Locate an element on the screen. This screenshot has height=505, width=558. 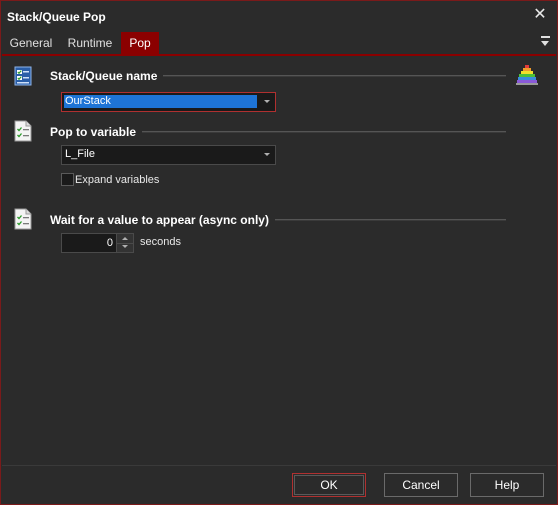
list-icon is located at coordinates (23, 76).